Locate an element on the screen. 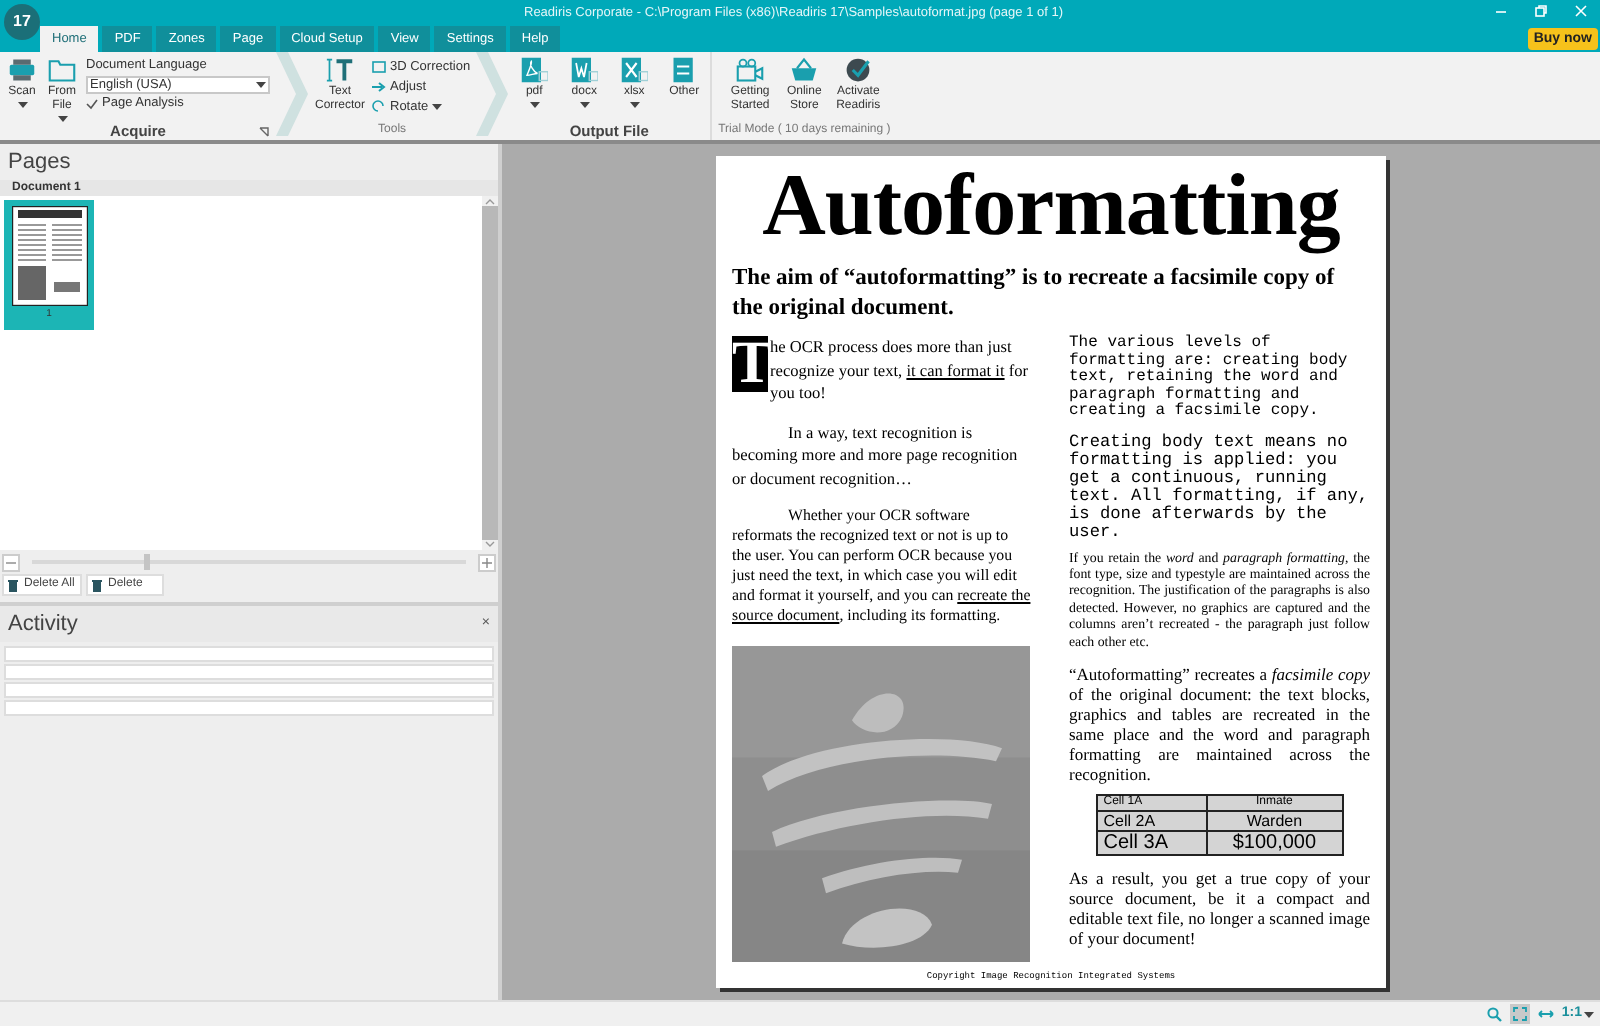 The width and height of the screenshot is (1600, 1026). paragraph: he OCR process does more than just recognize your text, it can format it for you too! is located at coordinates (900, 370).